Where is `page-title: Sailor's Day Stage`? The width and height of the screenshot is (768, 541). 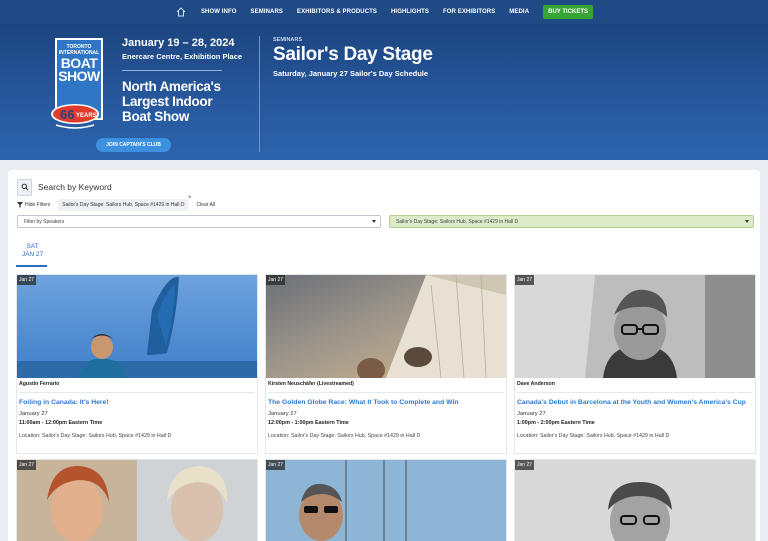
page-title: Sailor's Day Stage is located at coordinates (353, 54).